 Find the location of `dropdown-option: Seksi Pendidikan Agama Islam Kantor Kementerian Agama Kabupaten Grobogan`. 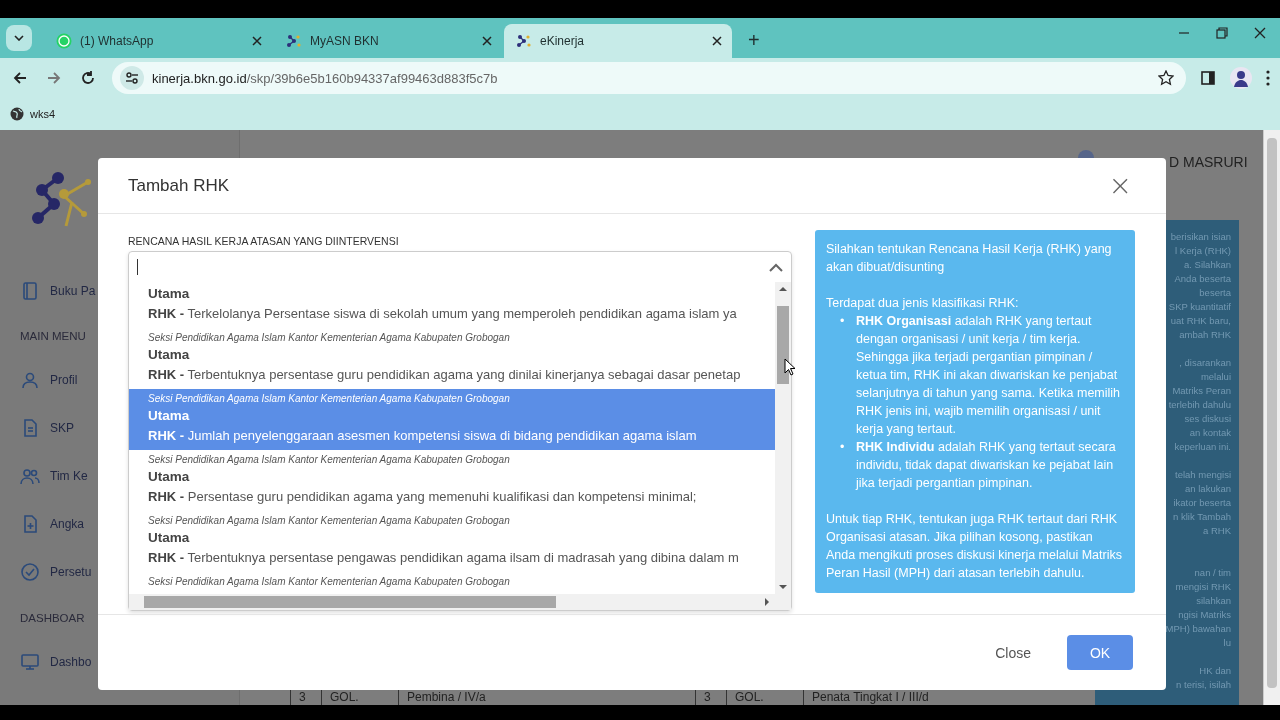

dropdown-option: Seksi Pendidikan Agama Islam Kantor Kementerian Agama Kabupaten Grobogan is located at coordinates (452, 582).